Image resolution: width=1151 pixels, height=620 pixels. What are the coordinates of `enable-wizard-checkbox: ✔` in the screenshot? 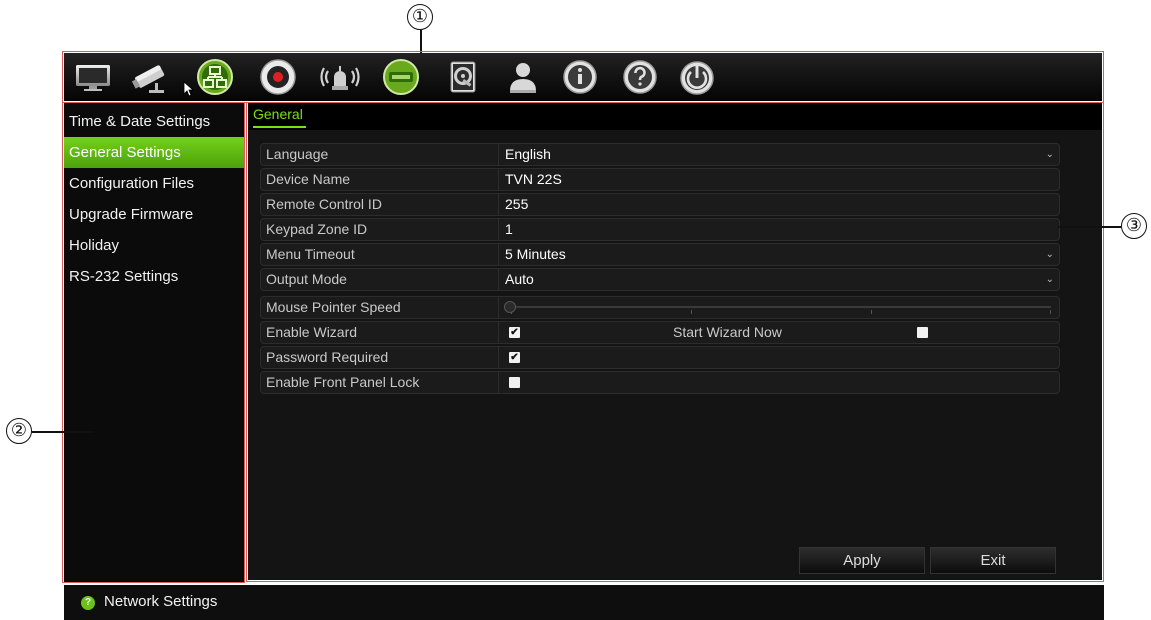 It's located at (514, 332).